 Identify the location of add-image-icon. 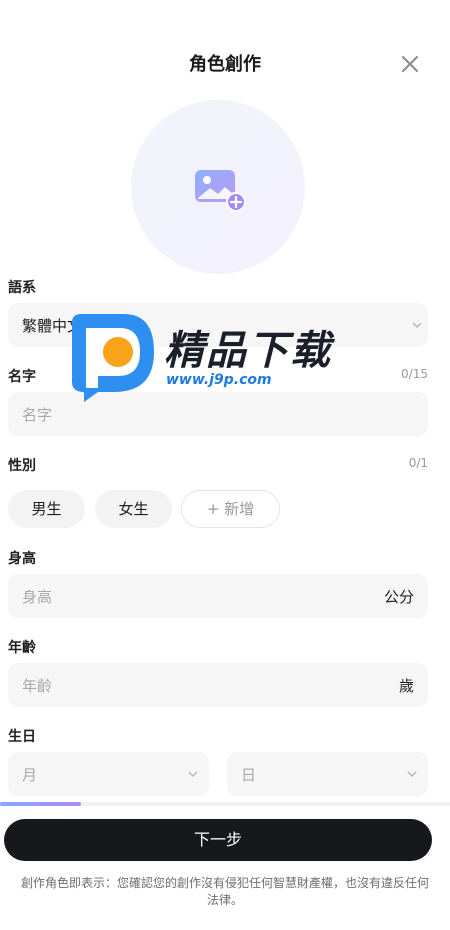
(220, 191).